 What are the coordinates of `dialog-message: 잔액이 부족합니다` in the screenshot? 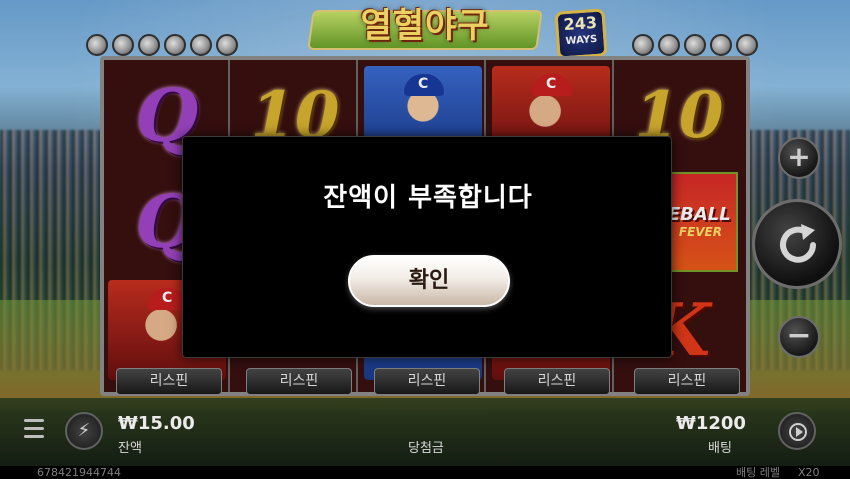 It's located at (428, 198).